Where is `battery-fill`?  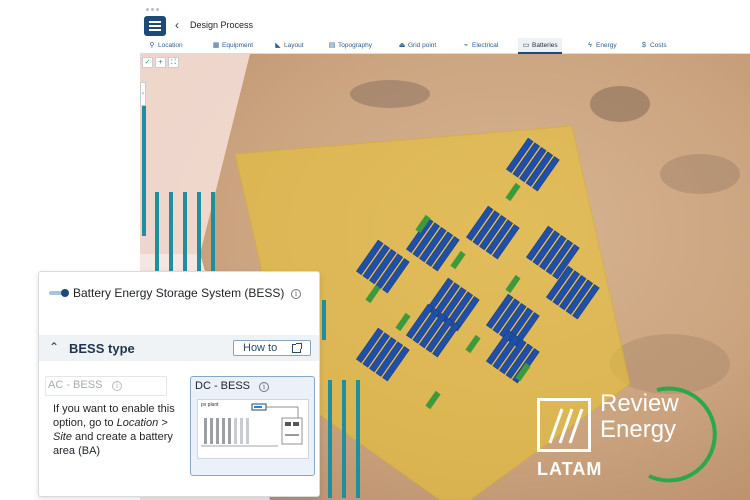
battery-fill is located at coordinates (258, 407).